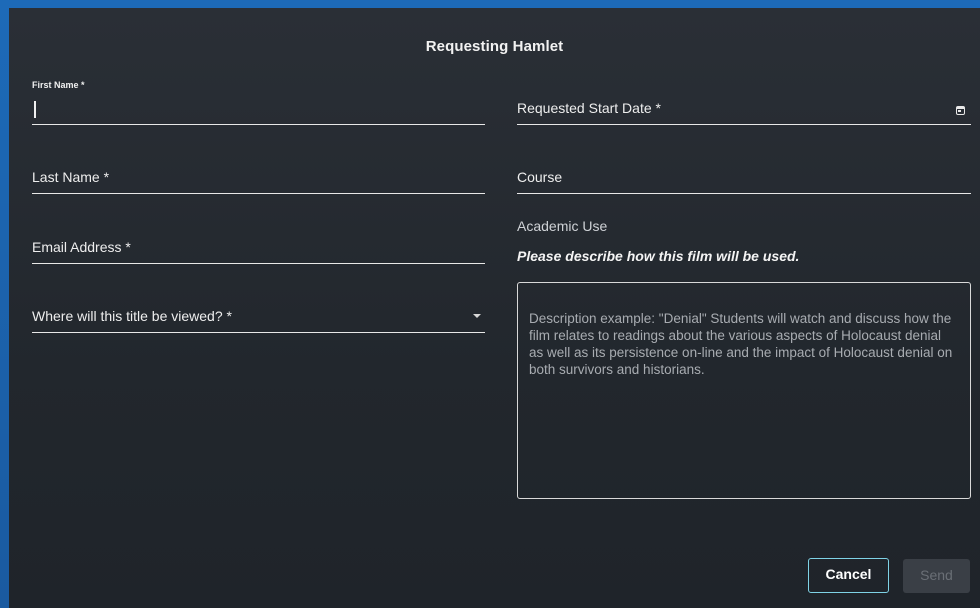 The width and height of the screenshot is (980, 608). I want to click on email-field: Email Address *, so click(258, 248).